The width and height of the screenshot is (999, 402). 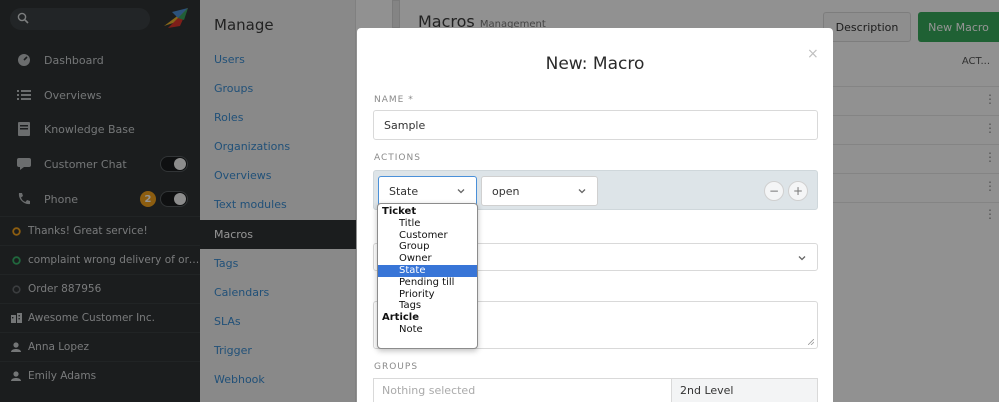 What do you see at coordinates (595, 125) in the screenshot?
I see `name-field: Sample` at bounding box center [595, 125].